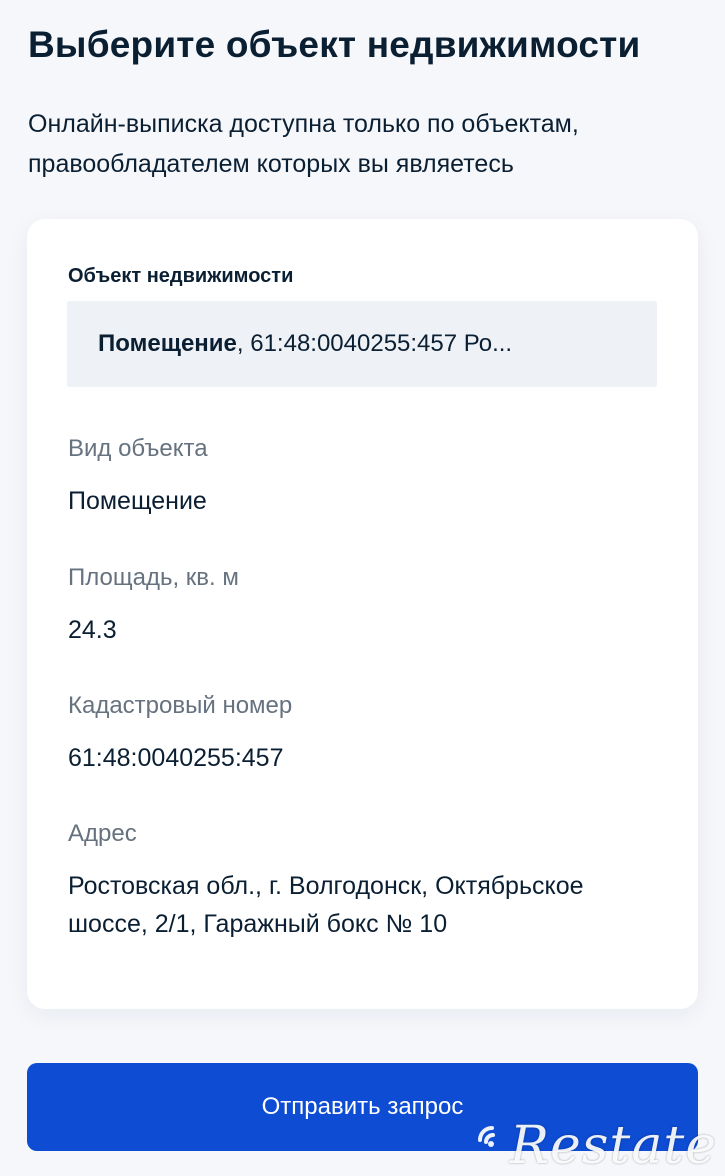 The height and width of the screenshot is (1176, 725). I want to click on watermark-logo: Restate, so click(595, 1146).